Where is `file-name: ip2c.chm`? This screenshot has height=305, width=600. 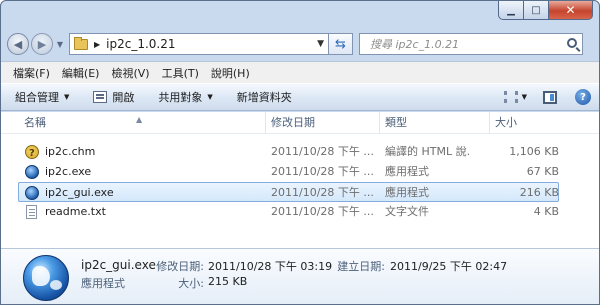
file-name: ip2c.chm is located at coordinates (70, 151).